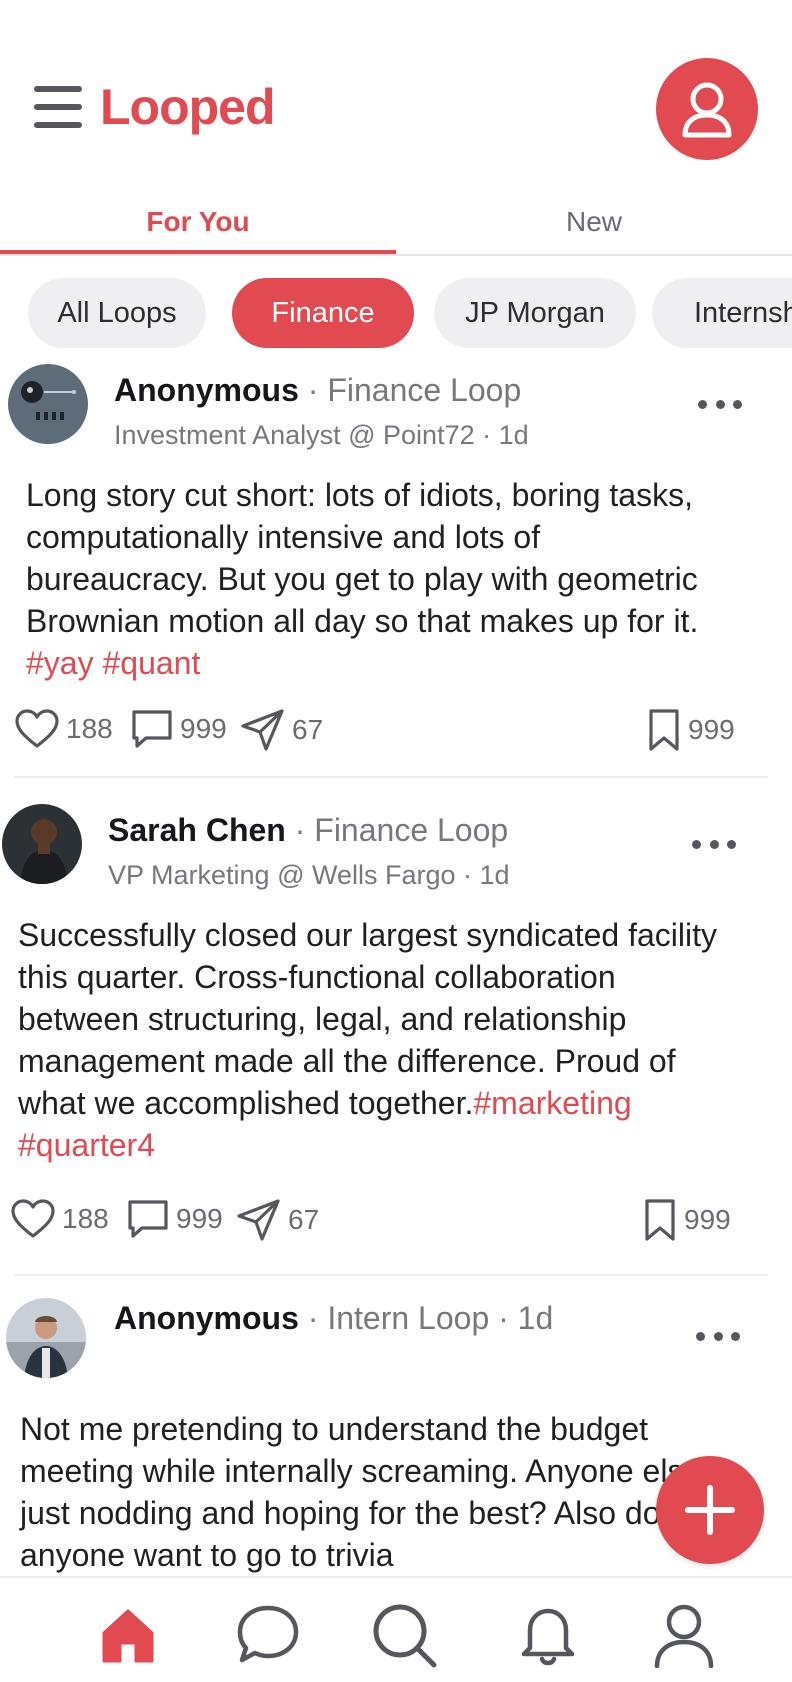 The width and height of the screenshot is (792, 1682). I want to click on chip-all-loops: All Loops, so click(117, 313).